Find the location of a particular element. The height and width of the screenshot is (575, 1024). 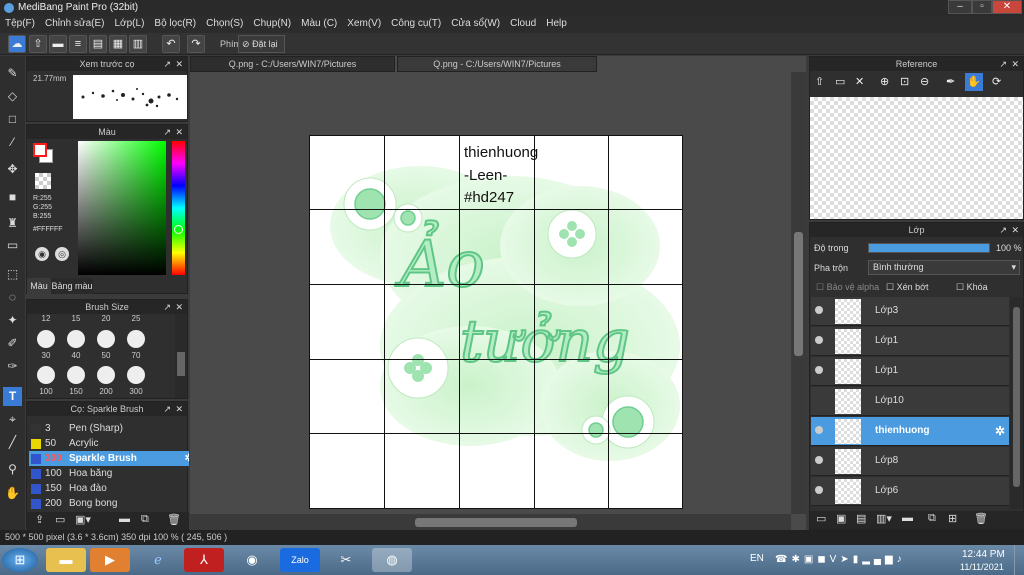

brush-list-item: 300 Sparkle Brush ✲ is located at coordinates (109, 458).